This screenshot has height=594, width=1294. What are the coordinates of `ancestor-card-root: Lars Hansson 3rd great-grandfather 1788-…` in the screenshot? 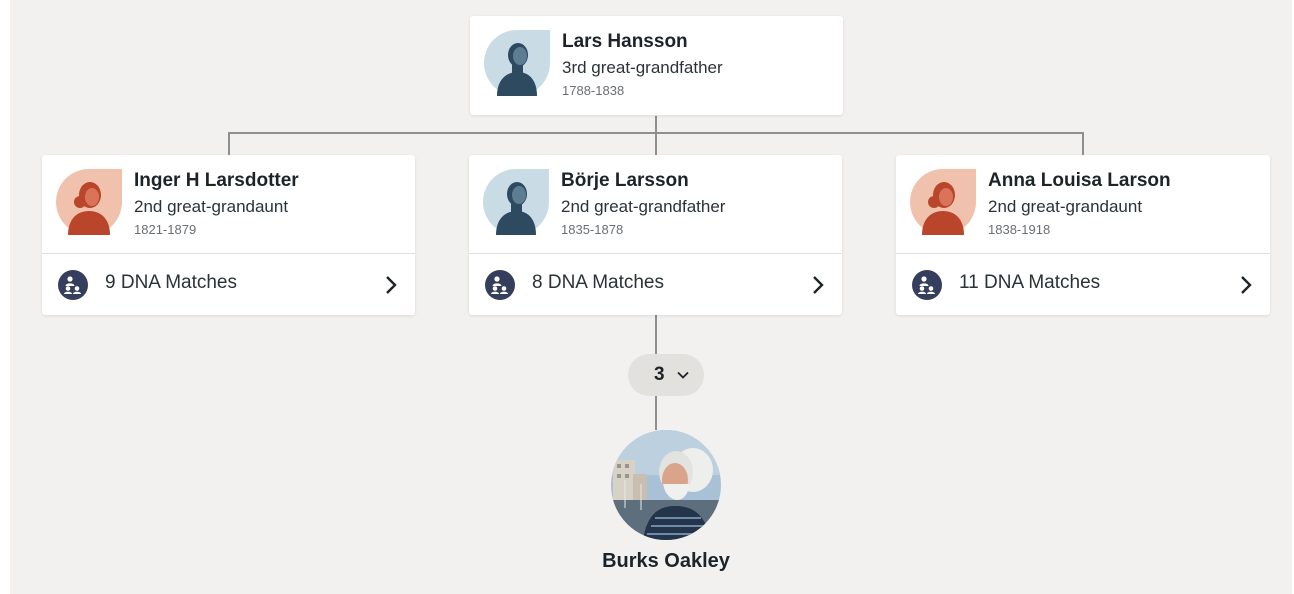 It's located at (656, 65).